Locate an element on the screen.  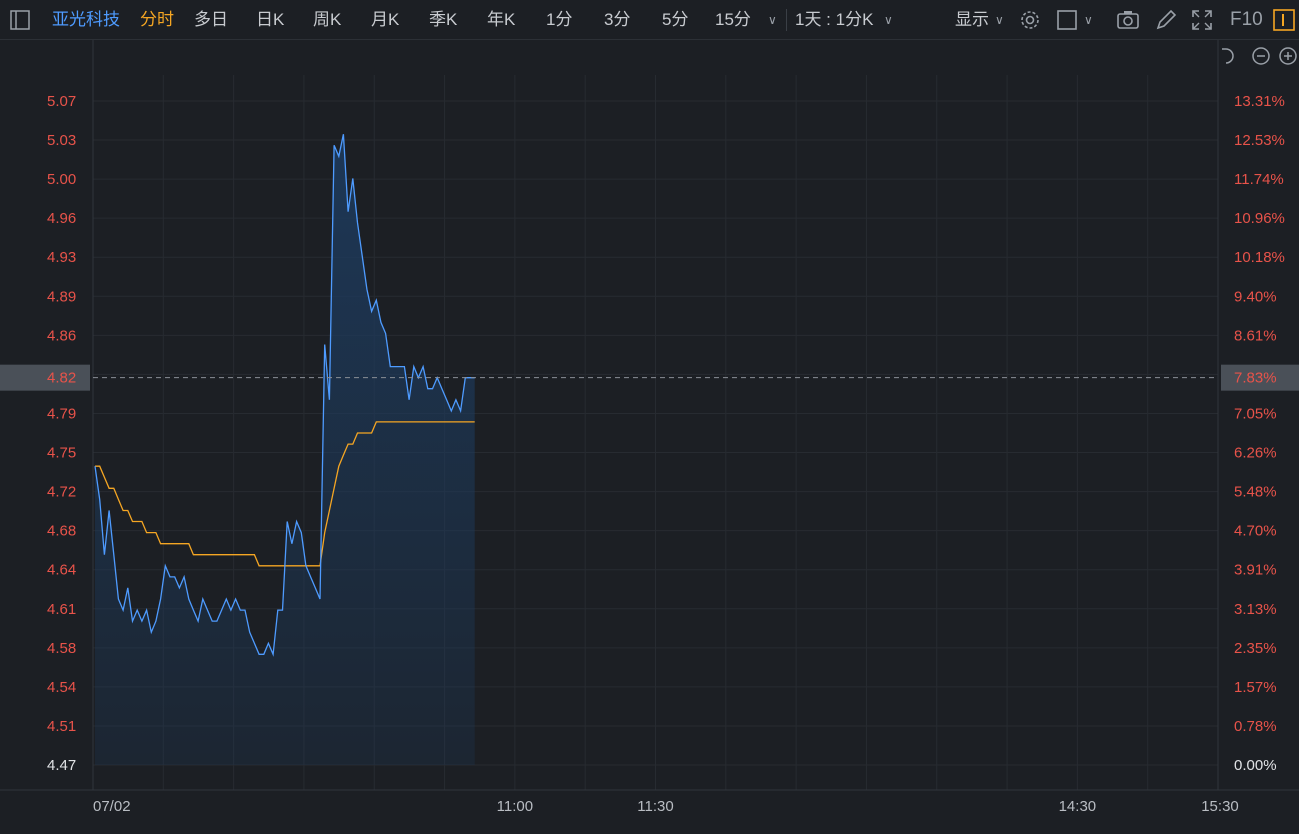
camera-icon is located at coordinates (1128, 20).